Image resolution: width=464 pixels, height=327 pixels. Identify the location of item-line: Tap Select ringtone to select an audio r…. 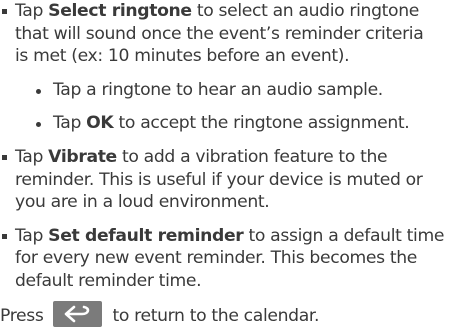
(239, 11).